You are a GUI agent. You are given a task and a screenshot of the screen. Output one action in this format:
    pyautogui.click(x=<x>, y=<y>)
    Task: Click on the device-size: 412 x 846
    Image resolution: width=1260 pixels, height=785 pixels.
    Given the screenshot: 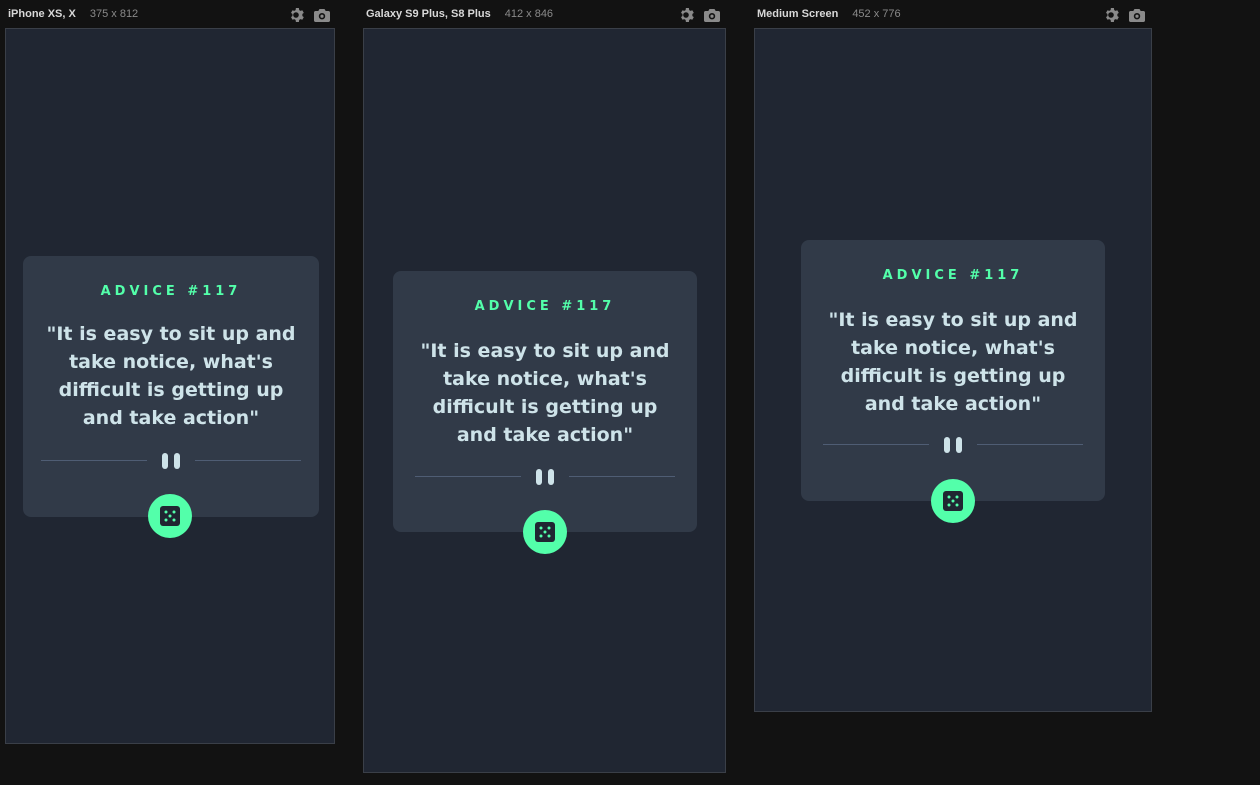 What is the action you would take?
    pyautogui.click(x=529, y=14)
    